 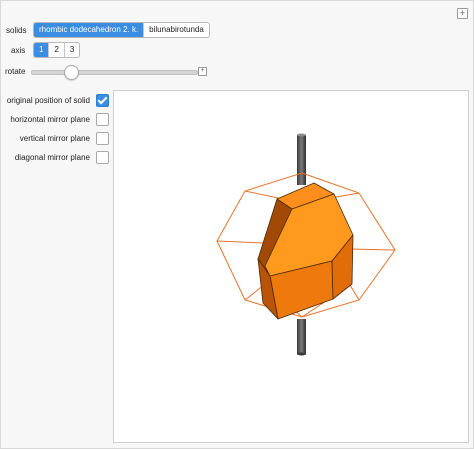 What do you see at coordinates (50, 119) in the screenshot?
I see `checkbox-label-horizontal-mirror: horizontal mirror plane` at bounding box center [50, 119].